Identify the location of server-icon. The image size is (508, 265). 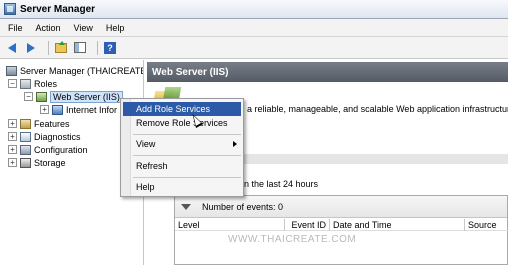
(11, 70).